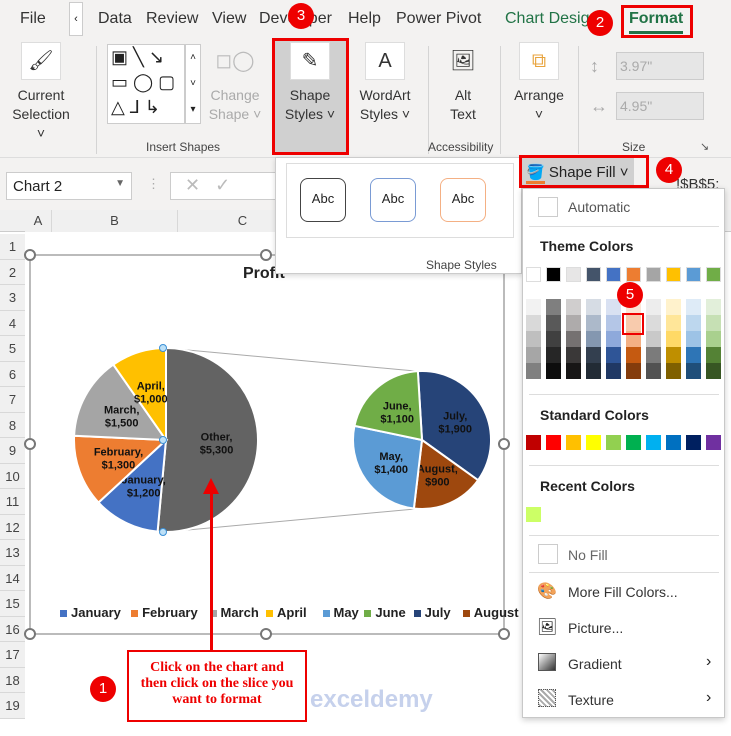 Image resolution: width=731 pixels, height=736 pixels. What do you see at coordinates (340, 612) in the screenshot?
I see `legend-item-may: May` at bounding box center [340, 612].